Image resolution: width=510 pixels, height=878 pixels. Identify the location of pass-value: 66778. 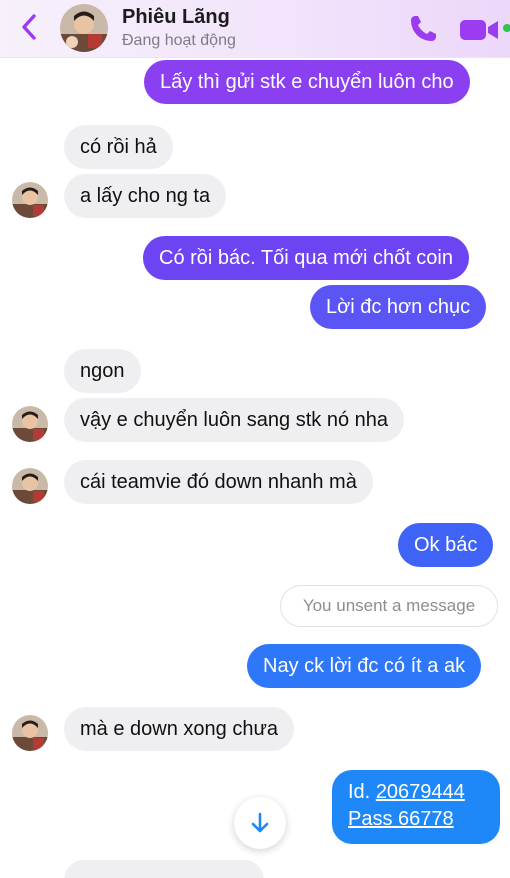
(426, 819).